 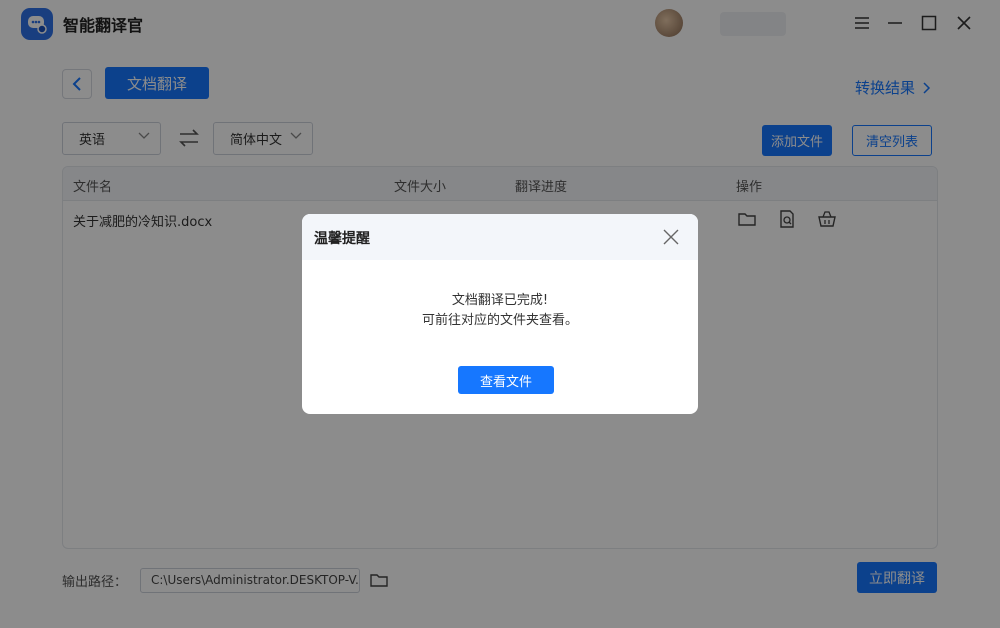 I want to click on dialog-message: 文档翻译已完成! 可前往对应的文件夹查看。, so click(x=500, y=311).